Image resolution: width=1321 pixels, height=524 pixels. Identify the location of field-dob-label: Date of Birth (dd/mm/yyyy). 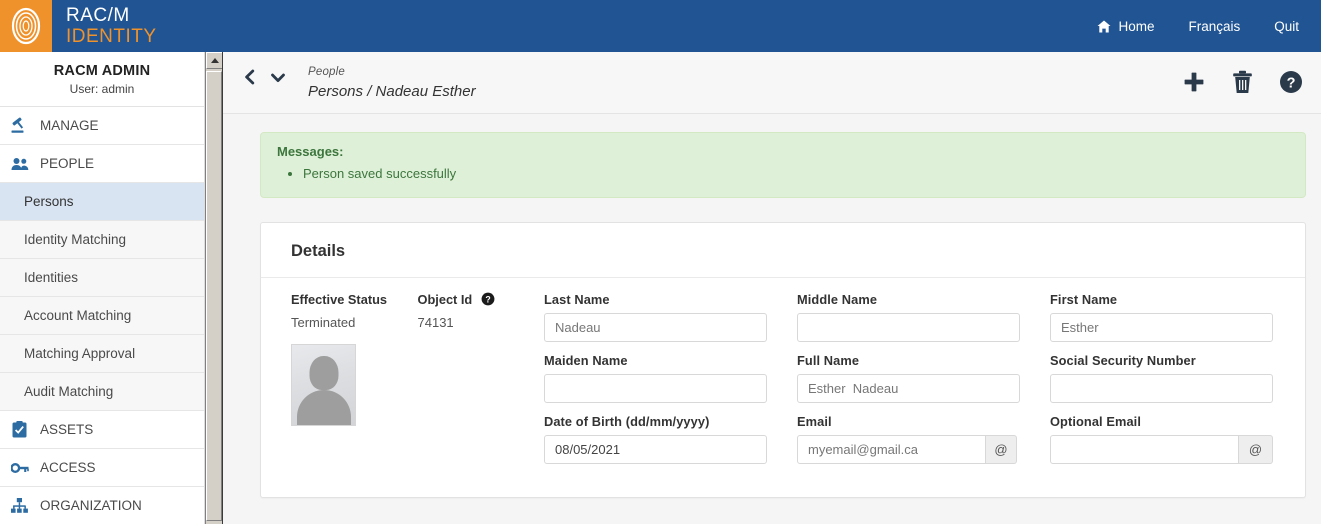
(627, 421).